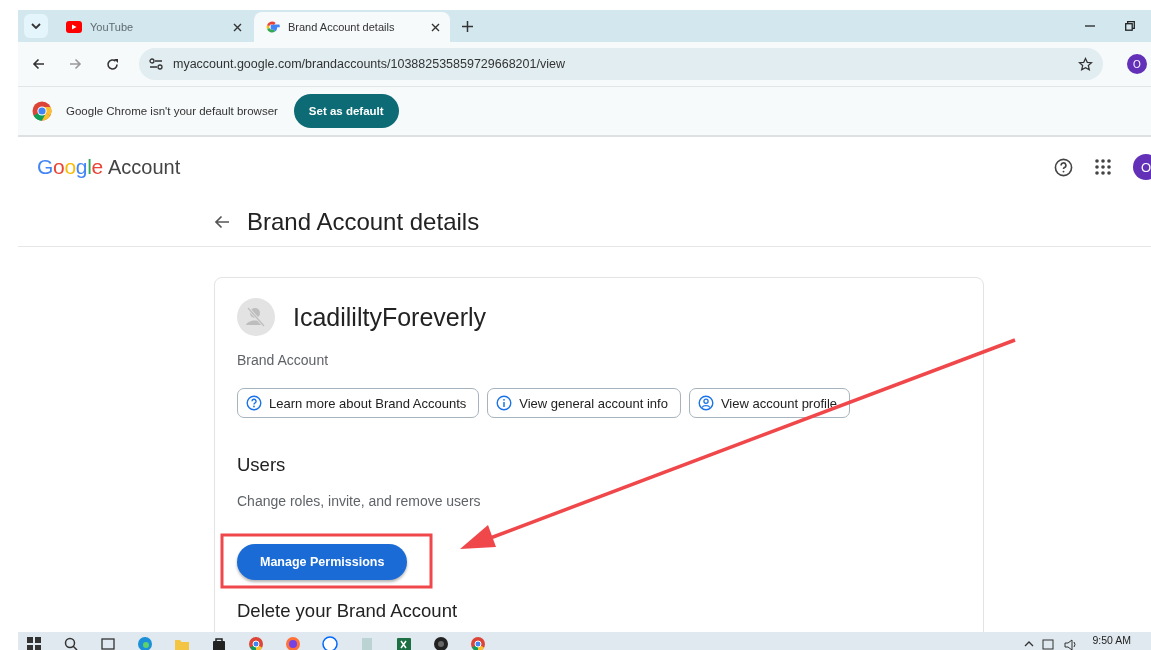  What do you see at coordinates (222, 221) in the screenshot?
I see `back-arrow-icon` at bounding box center [222, 221].